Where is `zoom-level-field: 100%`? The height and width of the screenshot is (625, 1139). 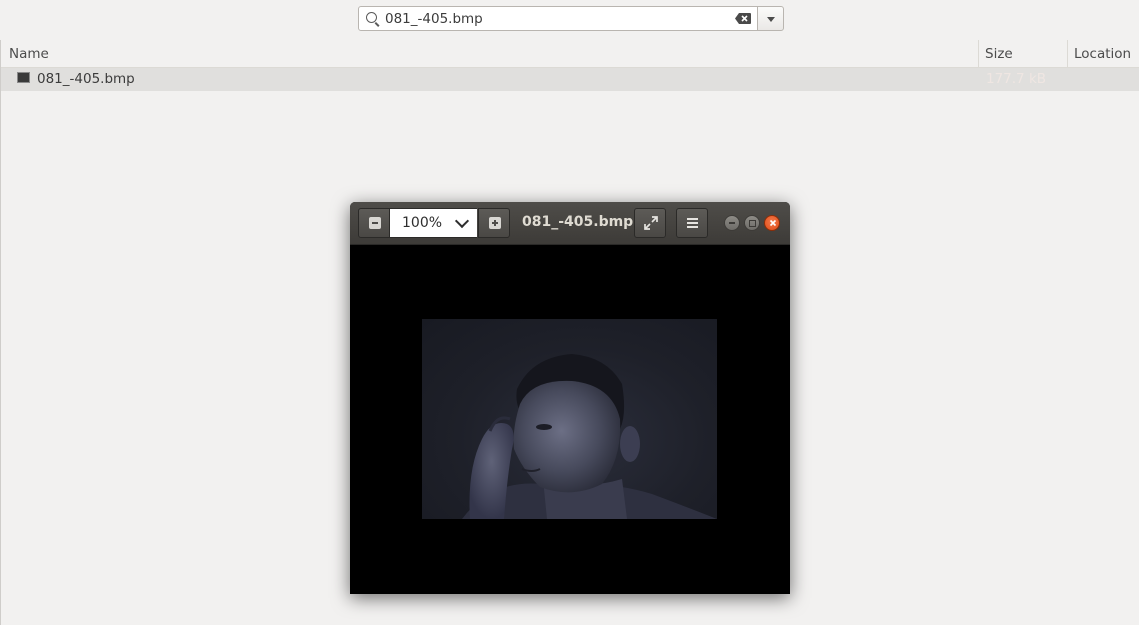 zoom-level-field: 100% is located at coordinates (433, 223).